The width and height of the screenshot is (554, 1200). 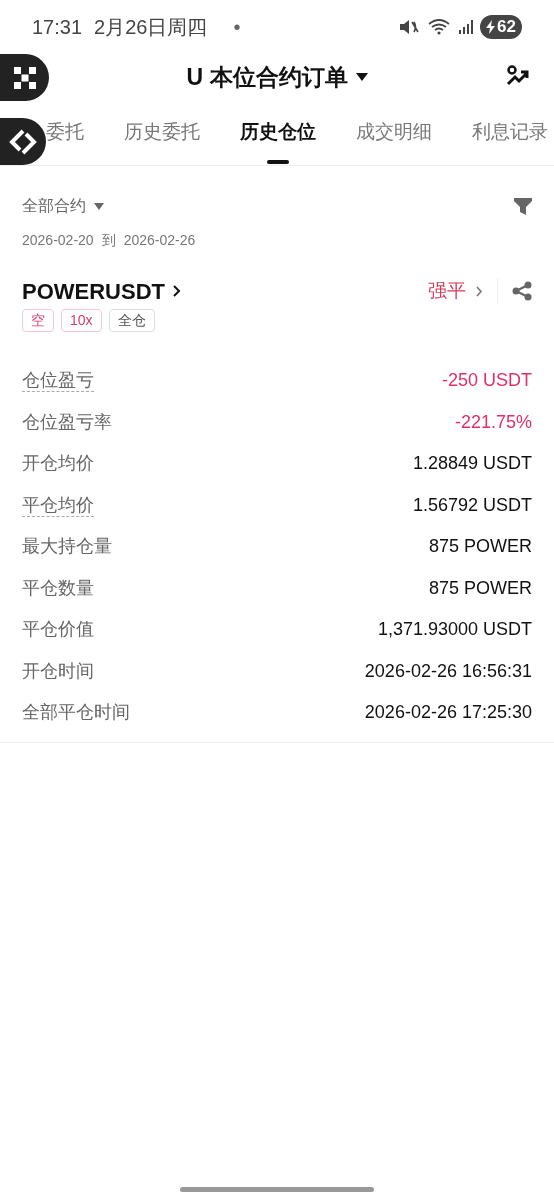 I want to click on tab: 利息记录, so click(x=510, y=132).